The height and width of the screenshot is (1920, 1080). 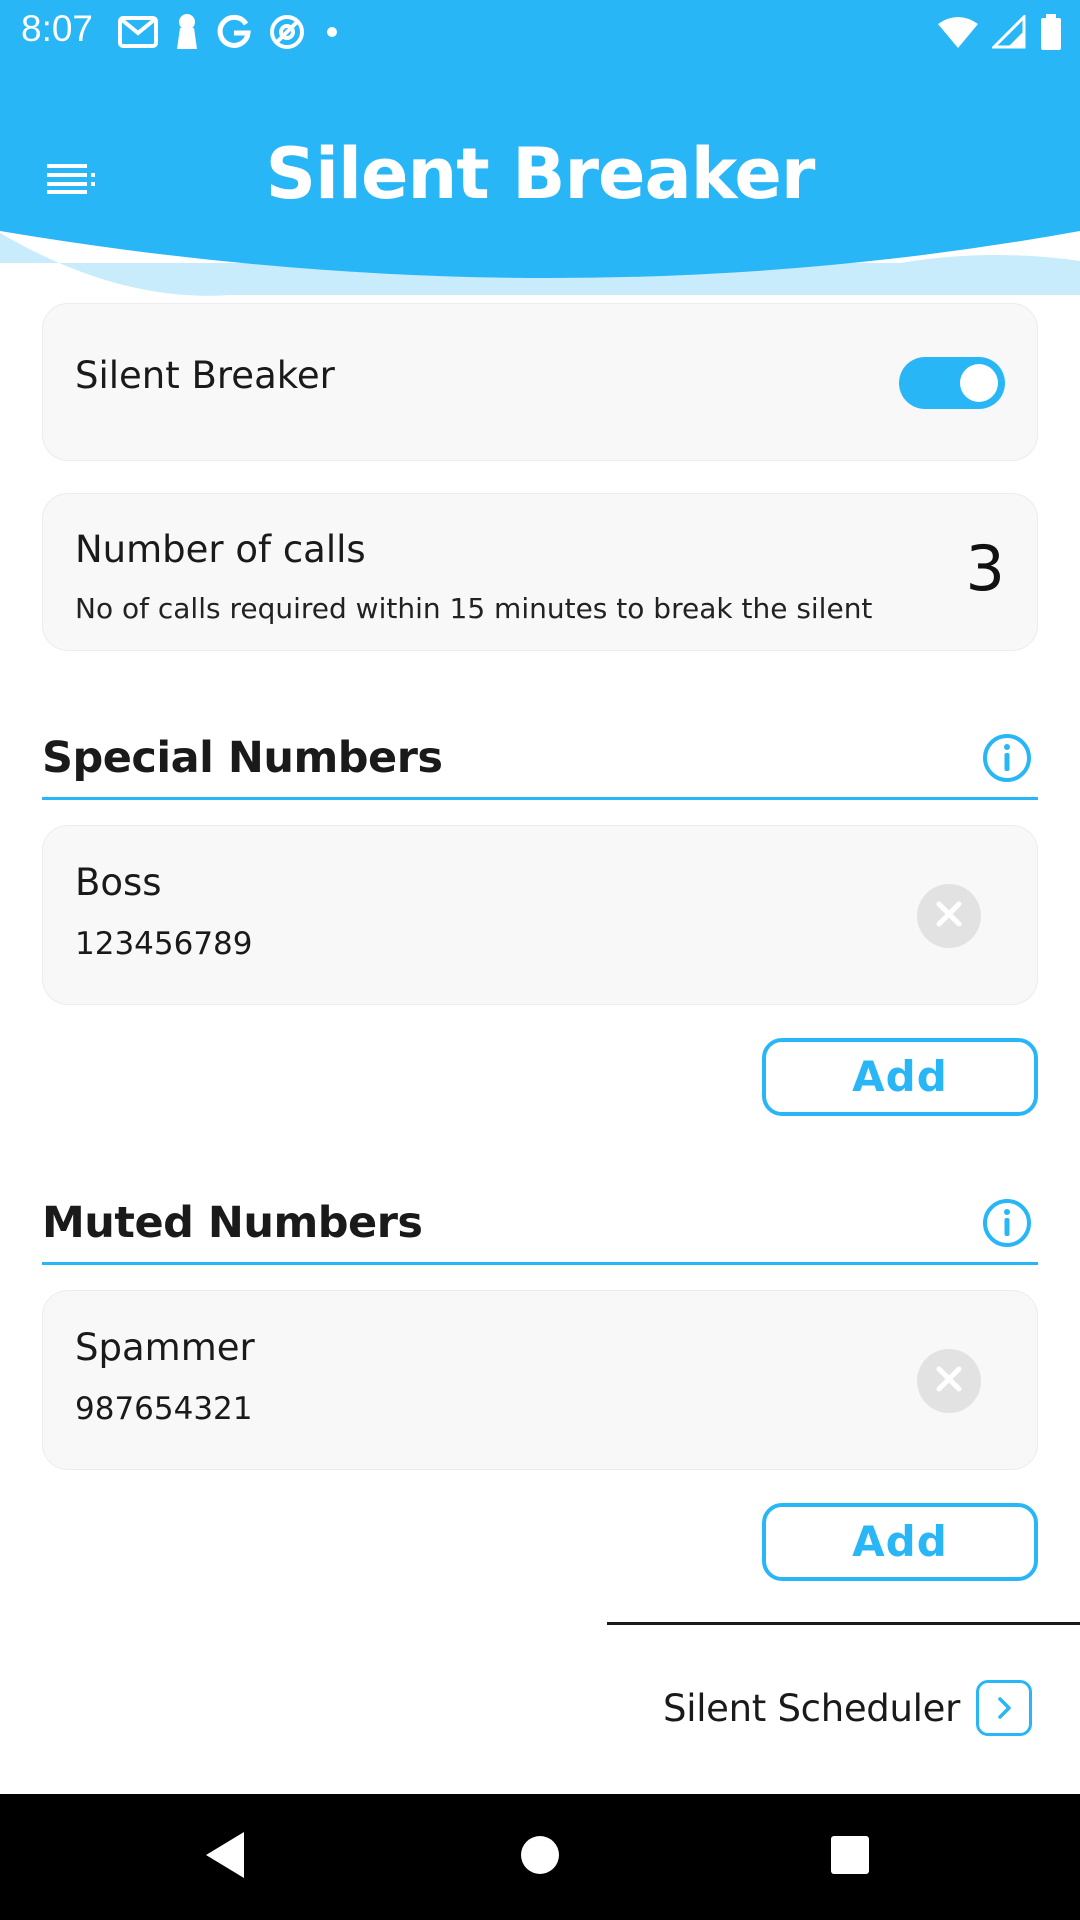 I want to click on muted-numbers-info-icon, so click(x=1007, y=1223).